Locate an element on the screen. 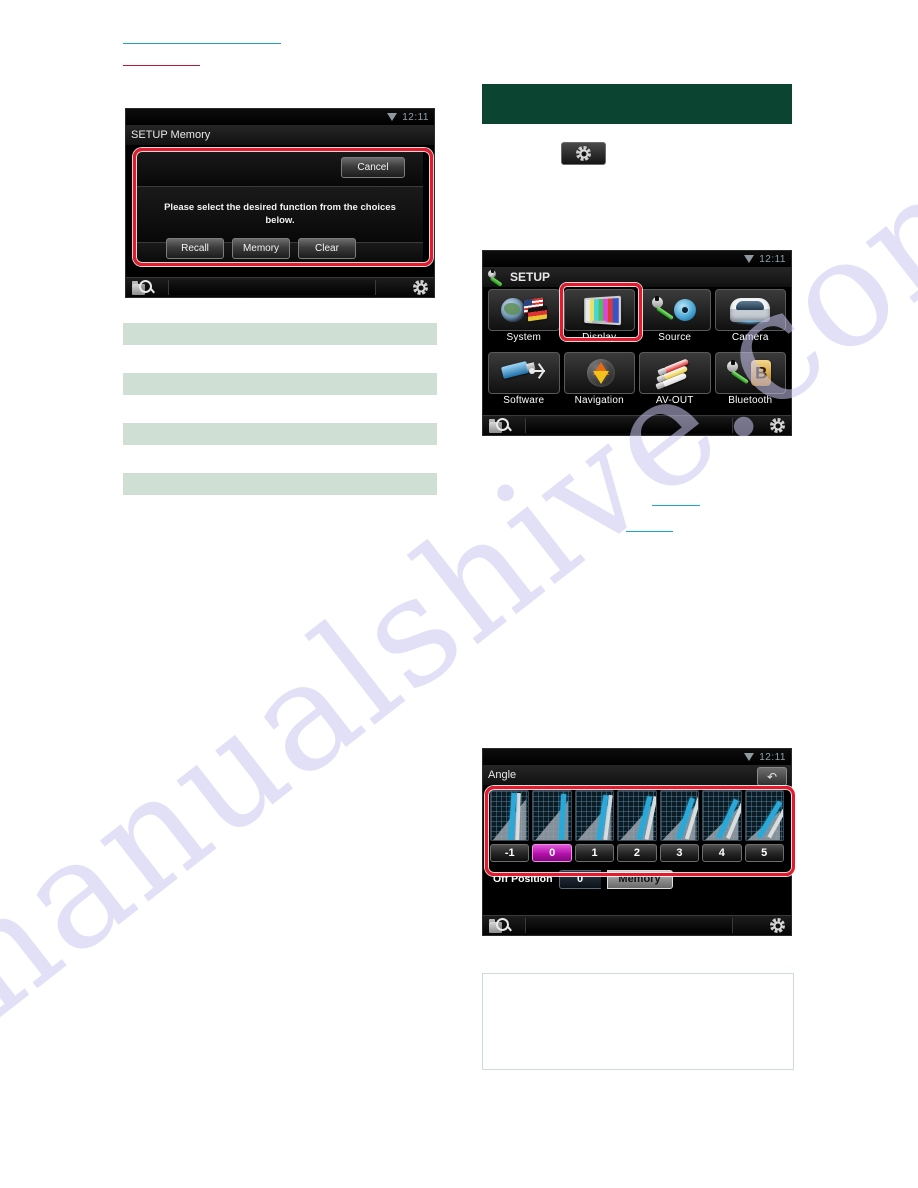 The width and height of the screenshot is (918, 1188). angle-preset: 1 is located at coordinates (594, 826).